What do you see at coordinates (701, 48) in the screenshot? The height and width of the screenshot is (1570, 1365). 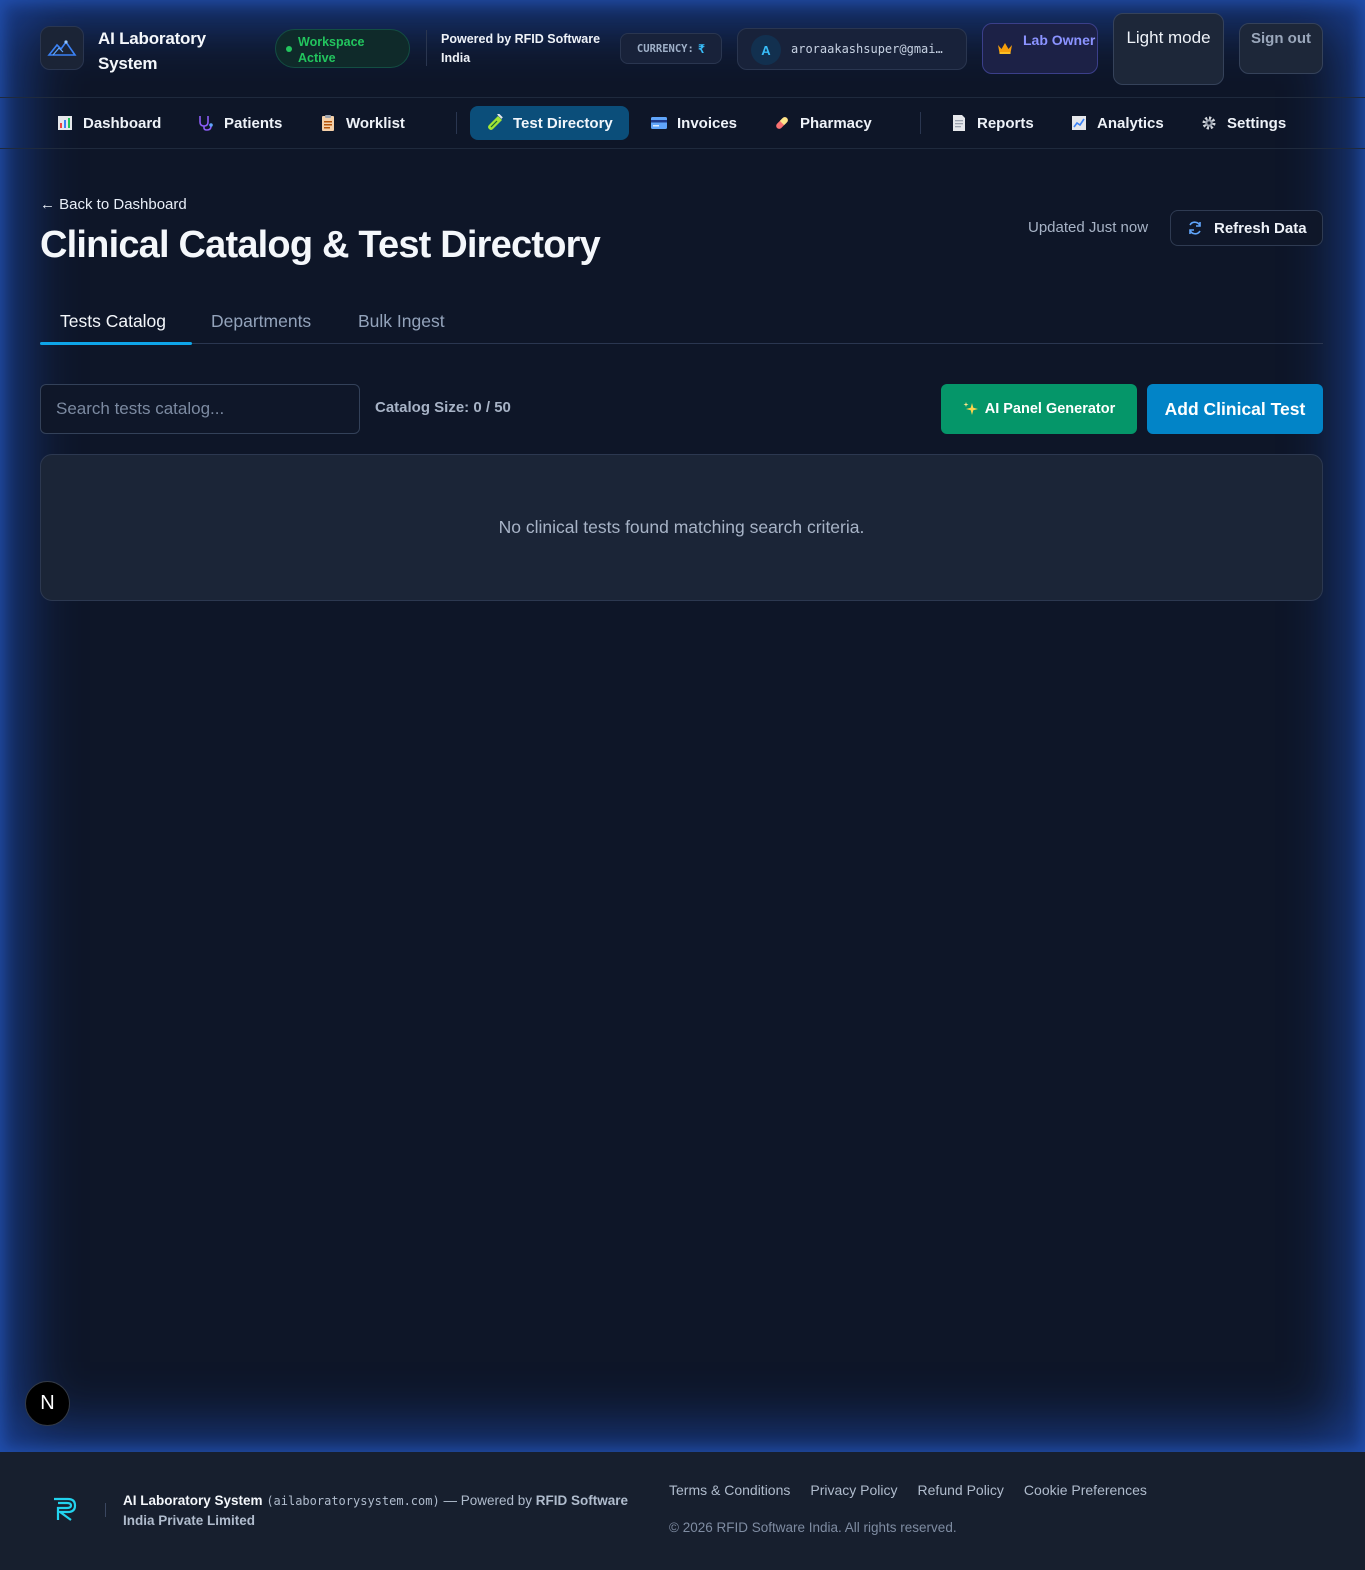 I see `currency-symbol: ₹` at bounding box center [701, 48].